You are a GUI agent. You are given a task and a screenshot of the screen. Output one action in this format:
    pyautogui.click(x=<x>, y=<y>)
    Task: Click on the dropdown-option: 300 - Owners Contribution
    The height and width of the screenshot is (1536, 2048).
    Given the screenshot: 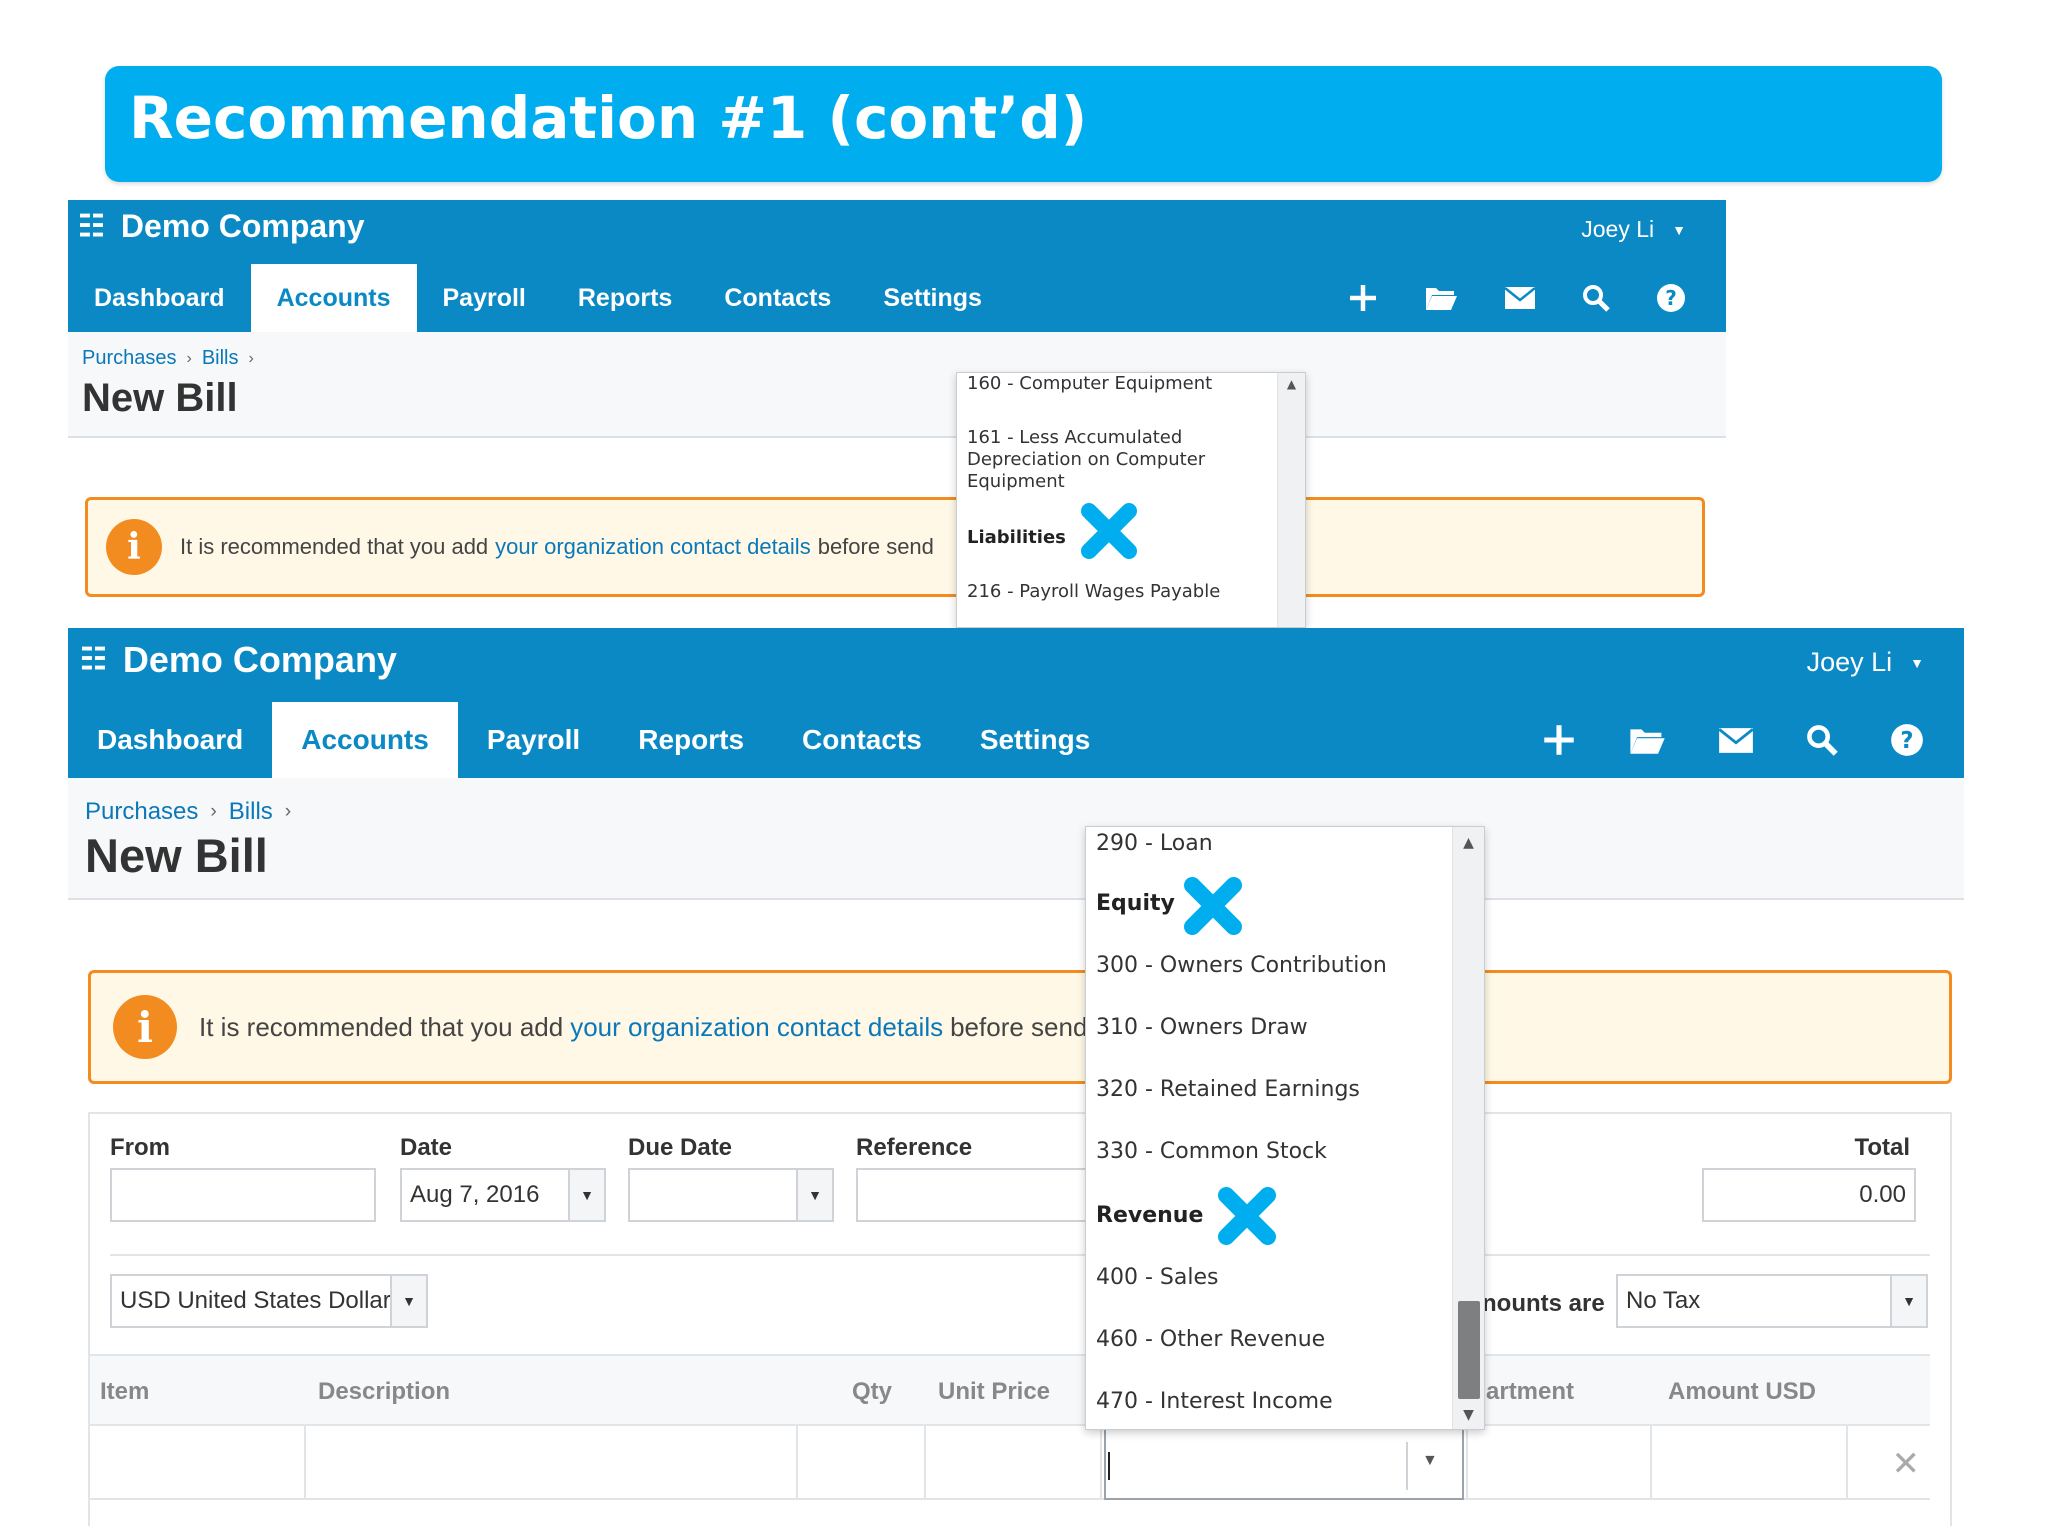 What is the action you would take?
    pyautogui.click(x=1241, y=965)
    